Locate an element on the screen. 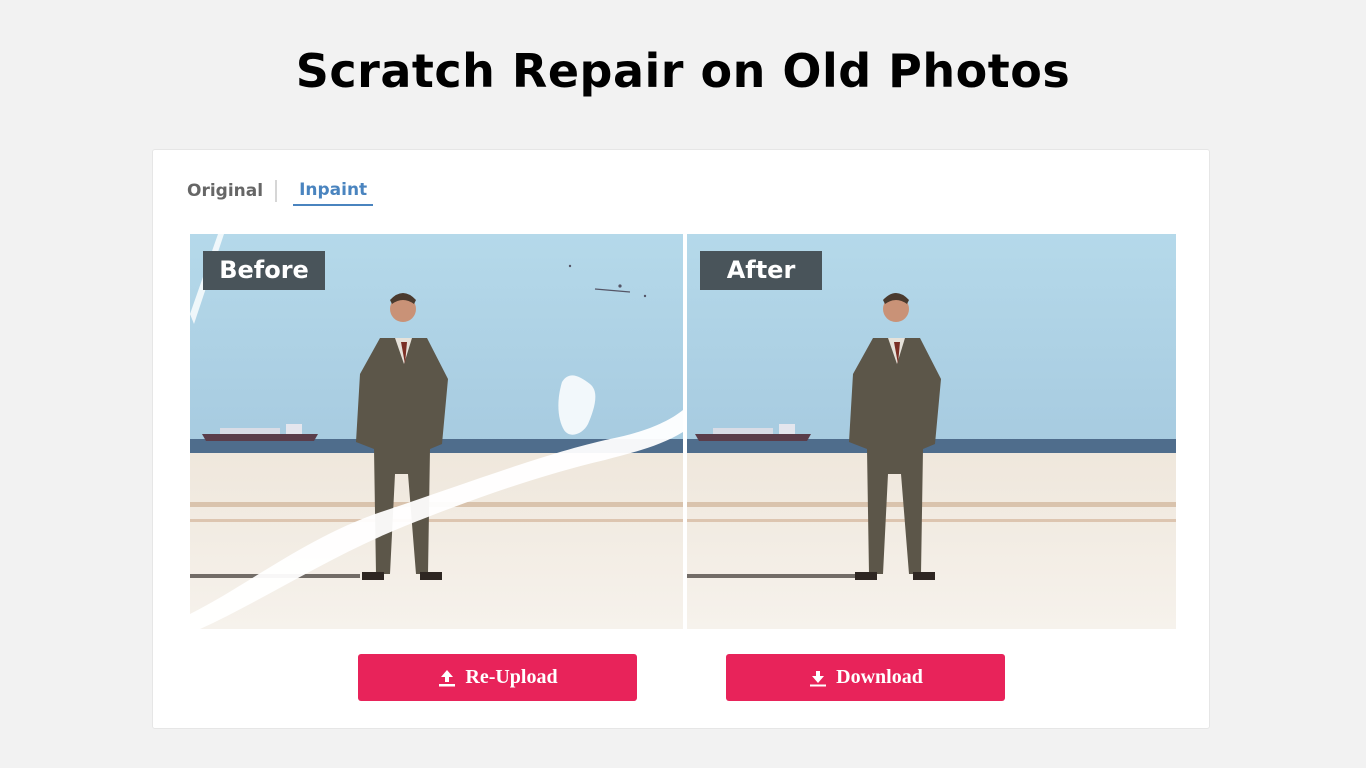 The image size is (1366, 768). tab-original: Original is located at coordinates (231, 193).